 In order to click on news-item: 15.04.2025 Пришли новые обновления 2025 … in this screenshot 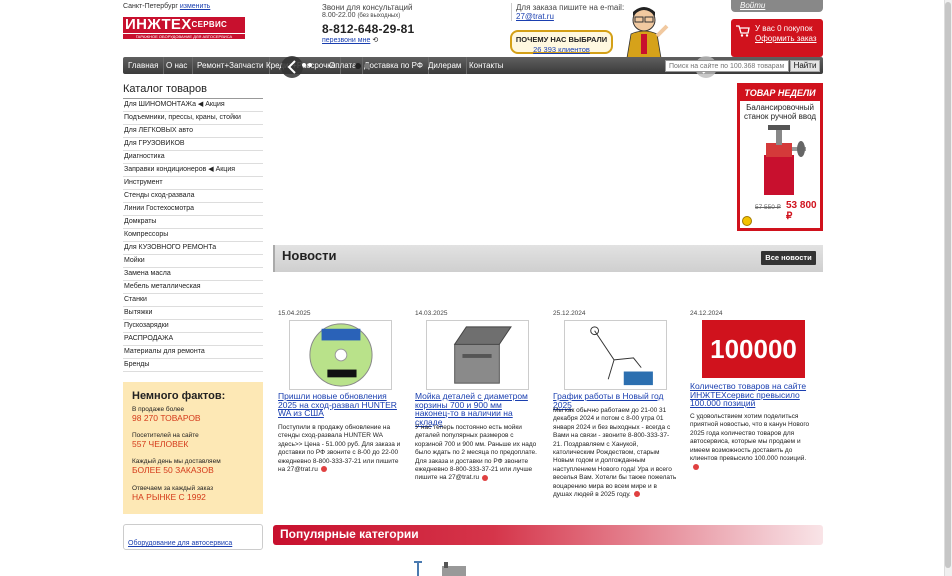, I will do `click(340, 391)`.